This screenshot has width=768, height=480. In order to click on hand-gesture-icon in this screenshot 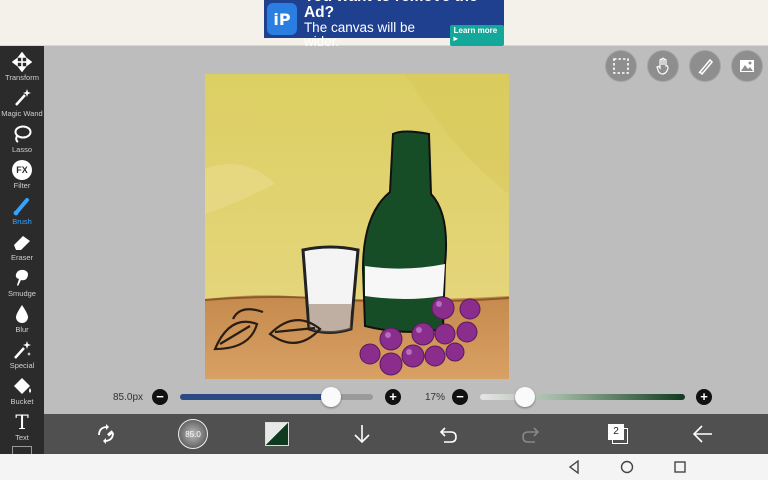, I will do `click(662, 66)`.